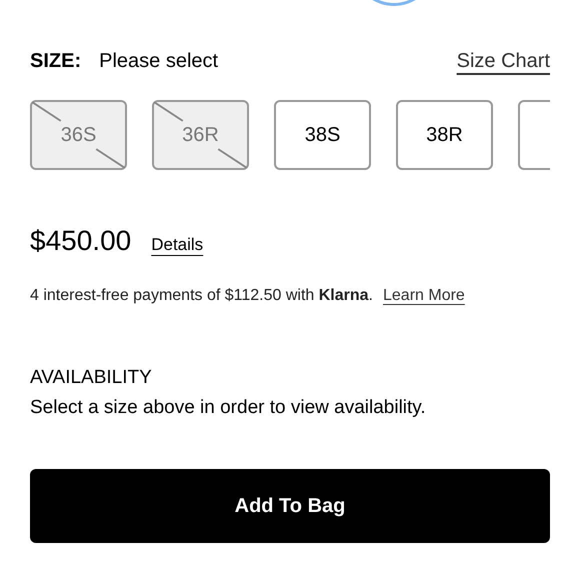  Describe the element at coordinates (290, 506) in the screenshot. I see `add-to-bag-button: Add To Bag` at that location.